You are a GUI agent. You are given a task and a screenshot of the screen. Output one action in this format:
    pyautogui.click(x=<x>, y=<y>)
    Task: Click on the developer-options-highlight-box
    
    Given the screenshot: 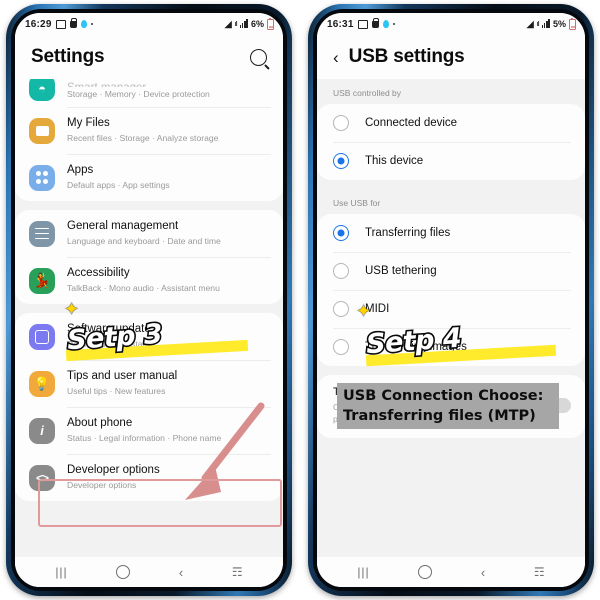 What is the action you would take?
    pyautogui.click(x=160, y=503)
    